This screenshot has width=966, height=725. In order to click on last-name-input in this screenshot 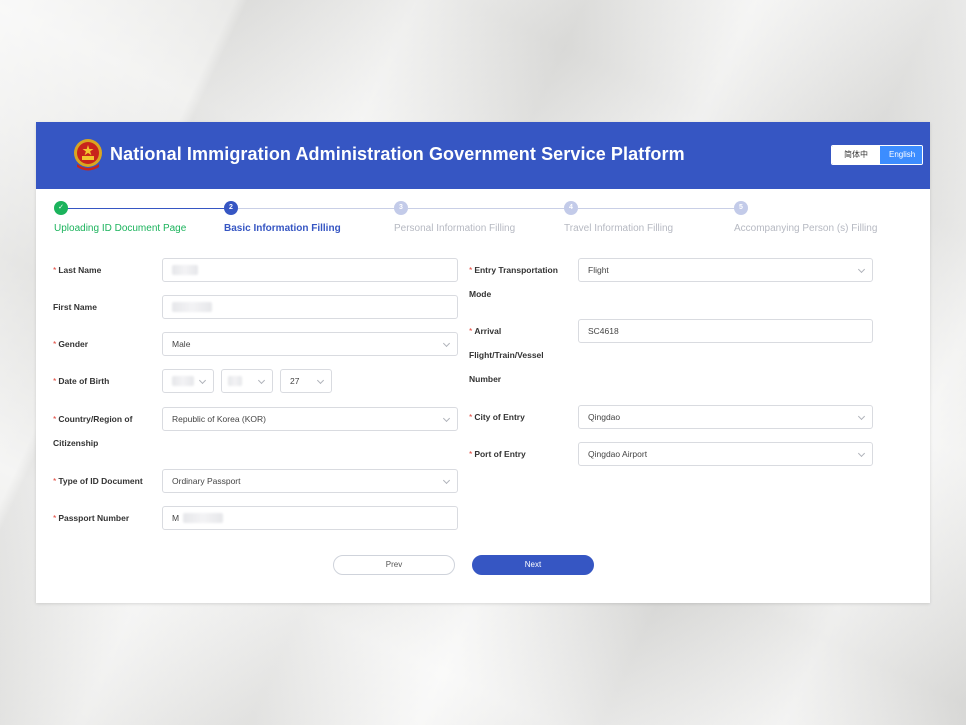, I will do `click(310, 270)`.